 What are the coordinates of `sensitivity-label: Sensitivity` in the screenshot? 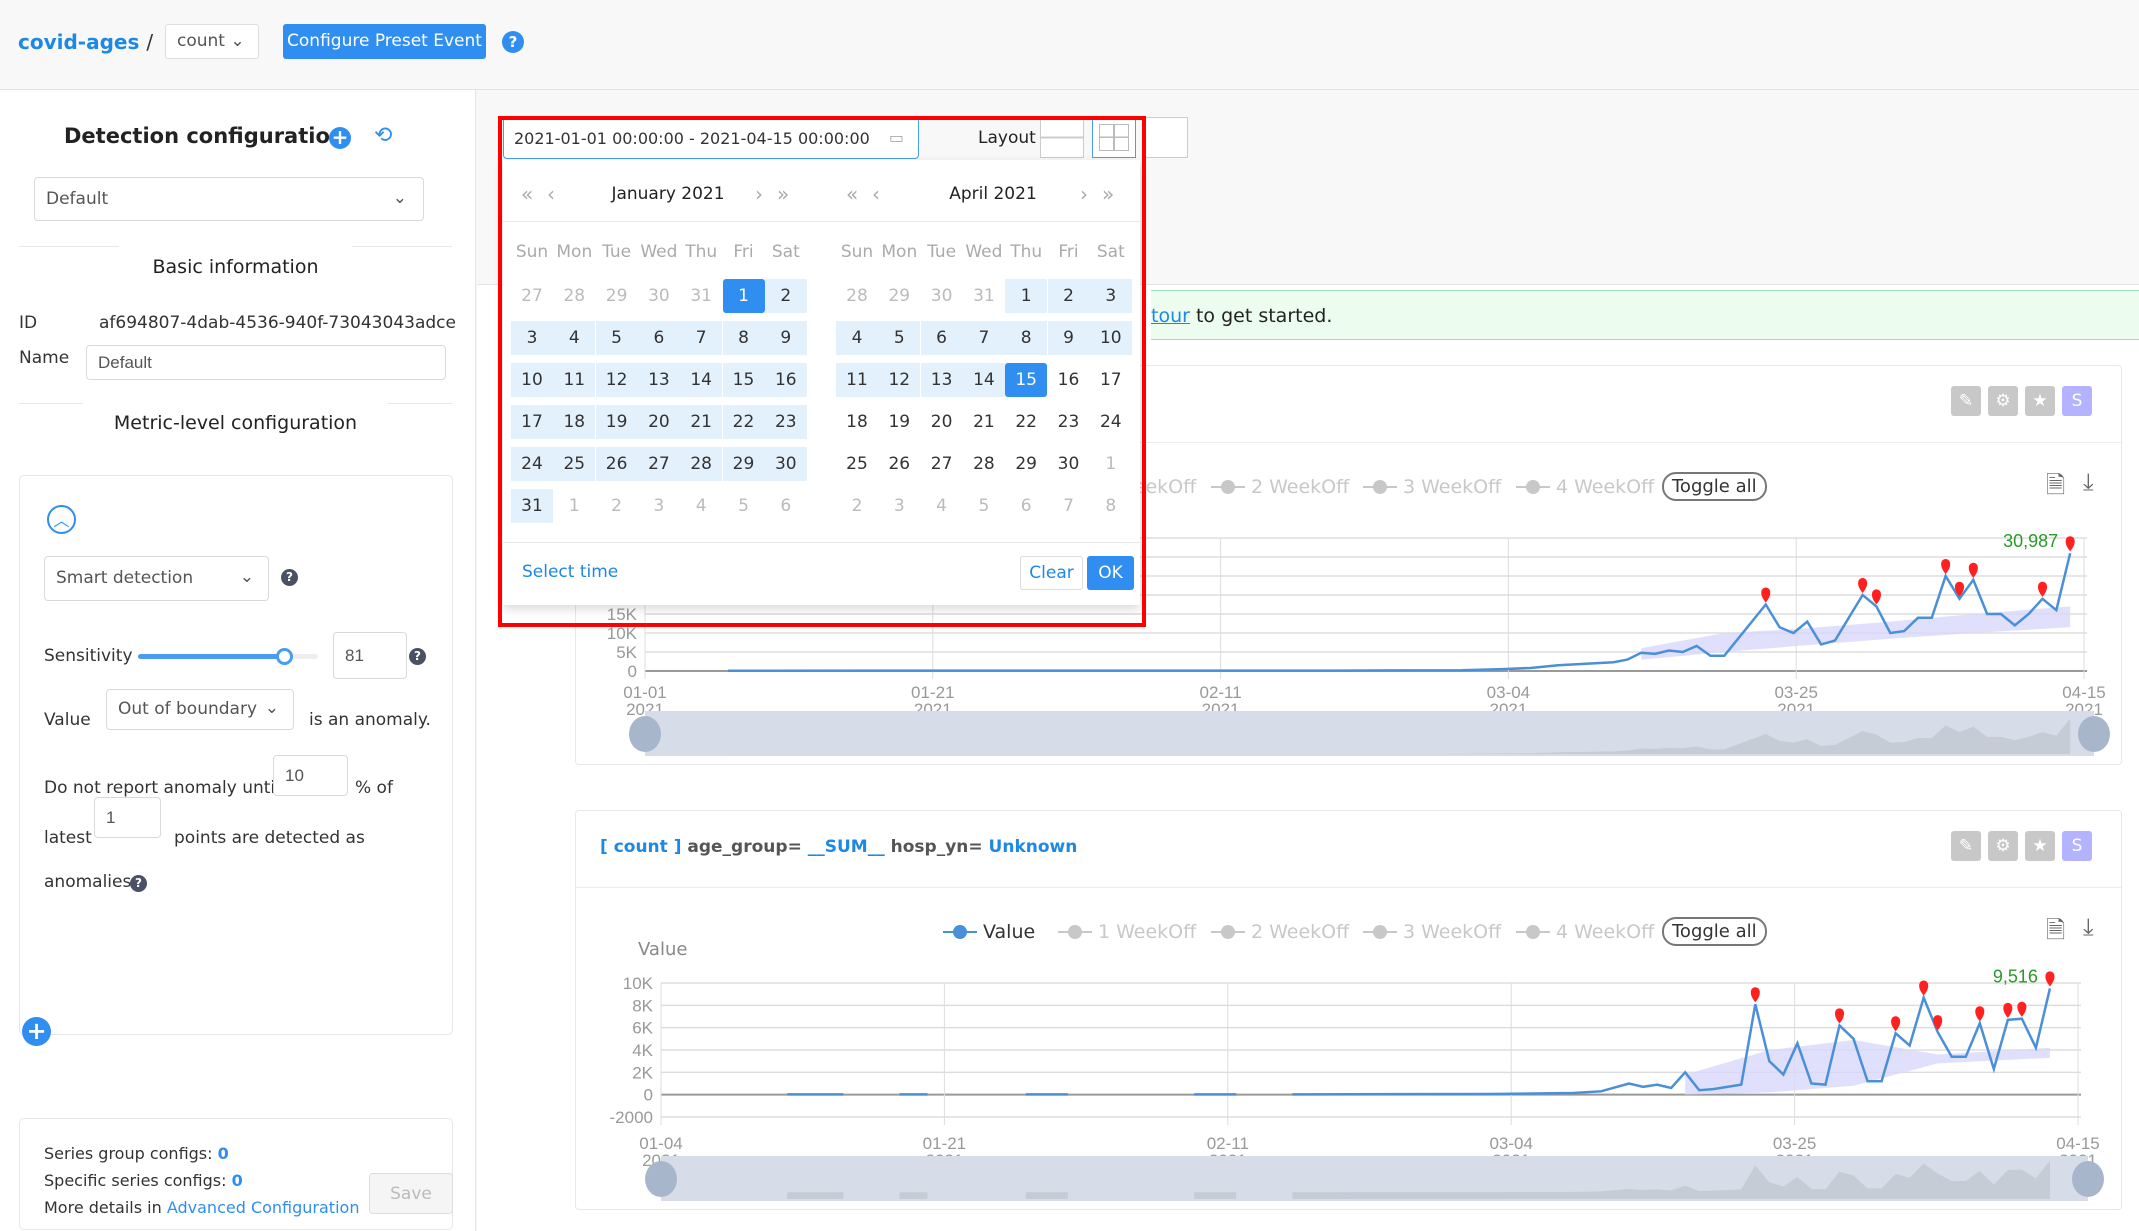 It's located at (88, 656).